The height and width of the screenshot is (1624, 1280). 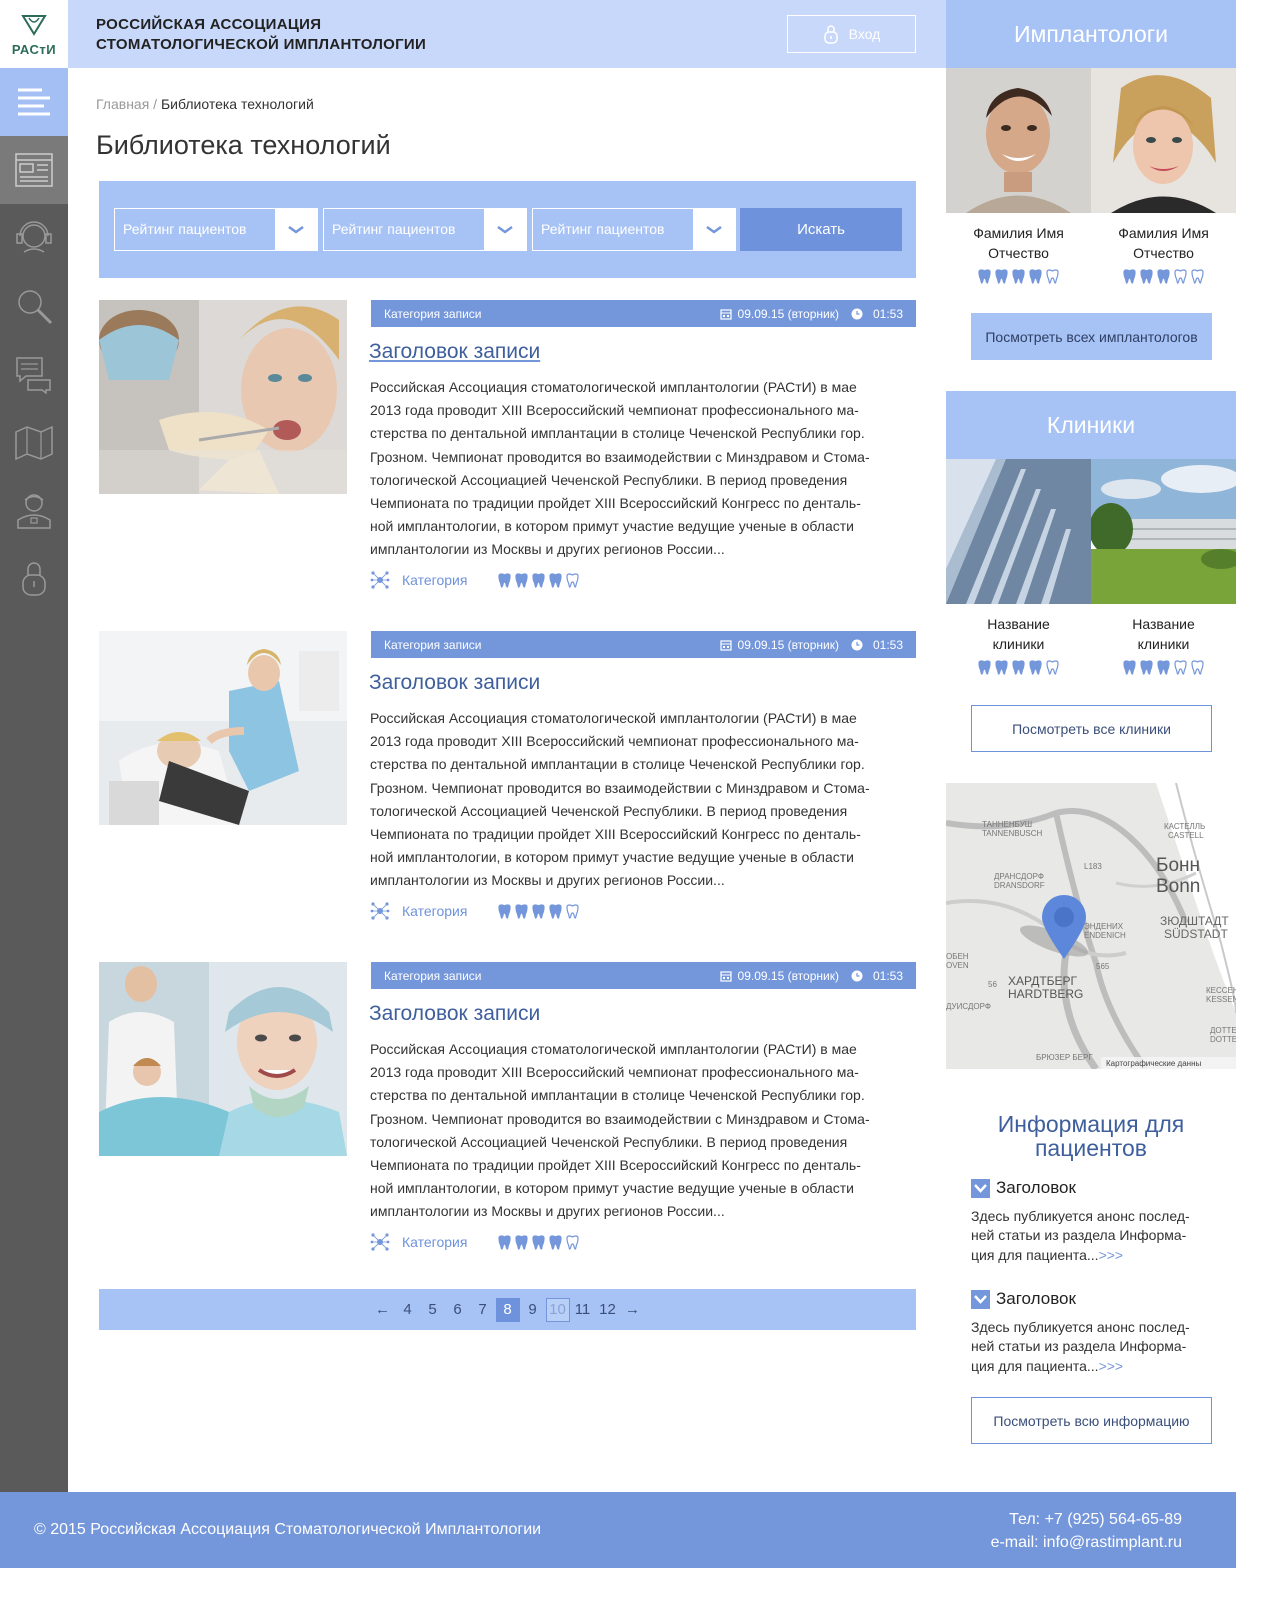 What do you see at coordinates (1153, 1063) in the screenshot?
I see `map-copyright: Картографические данны` at bounding box center [1153, 1063].